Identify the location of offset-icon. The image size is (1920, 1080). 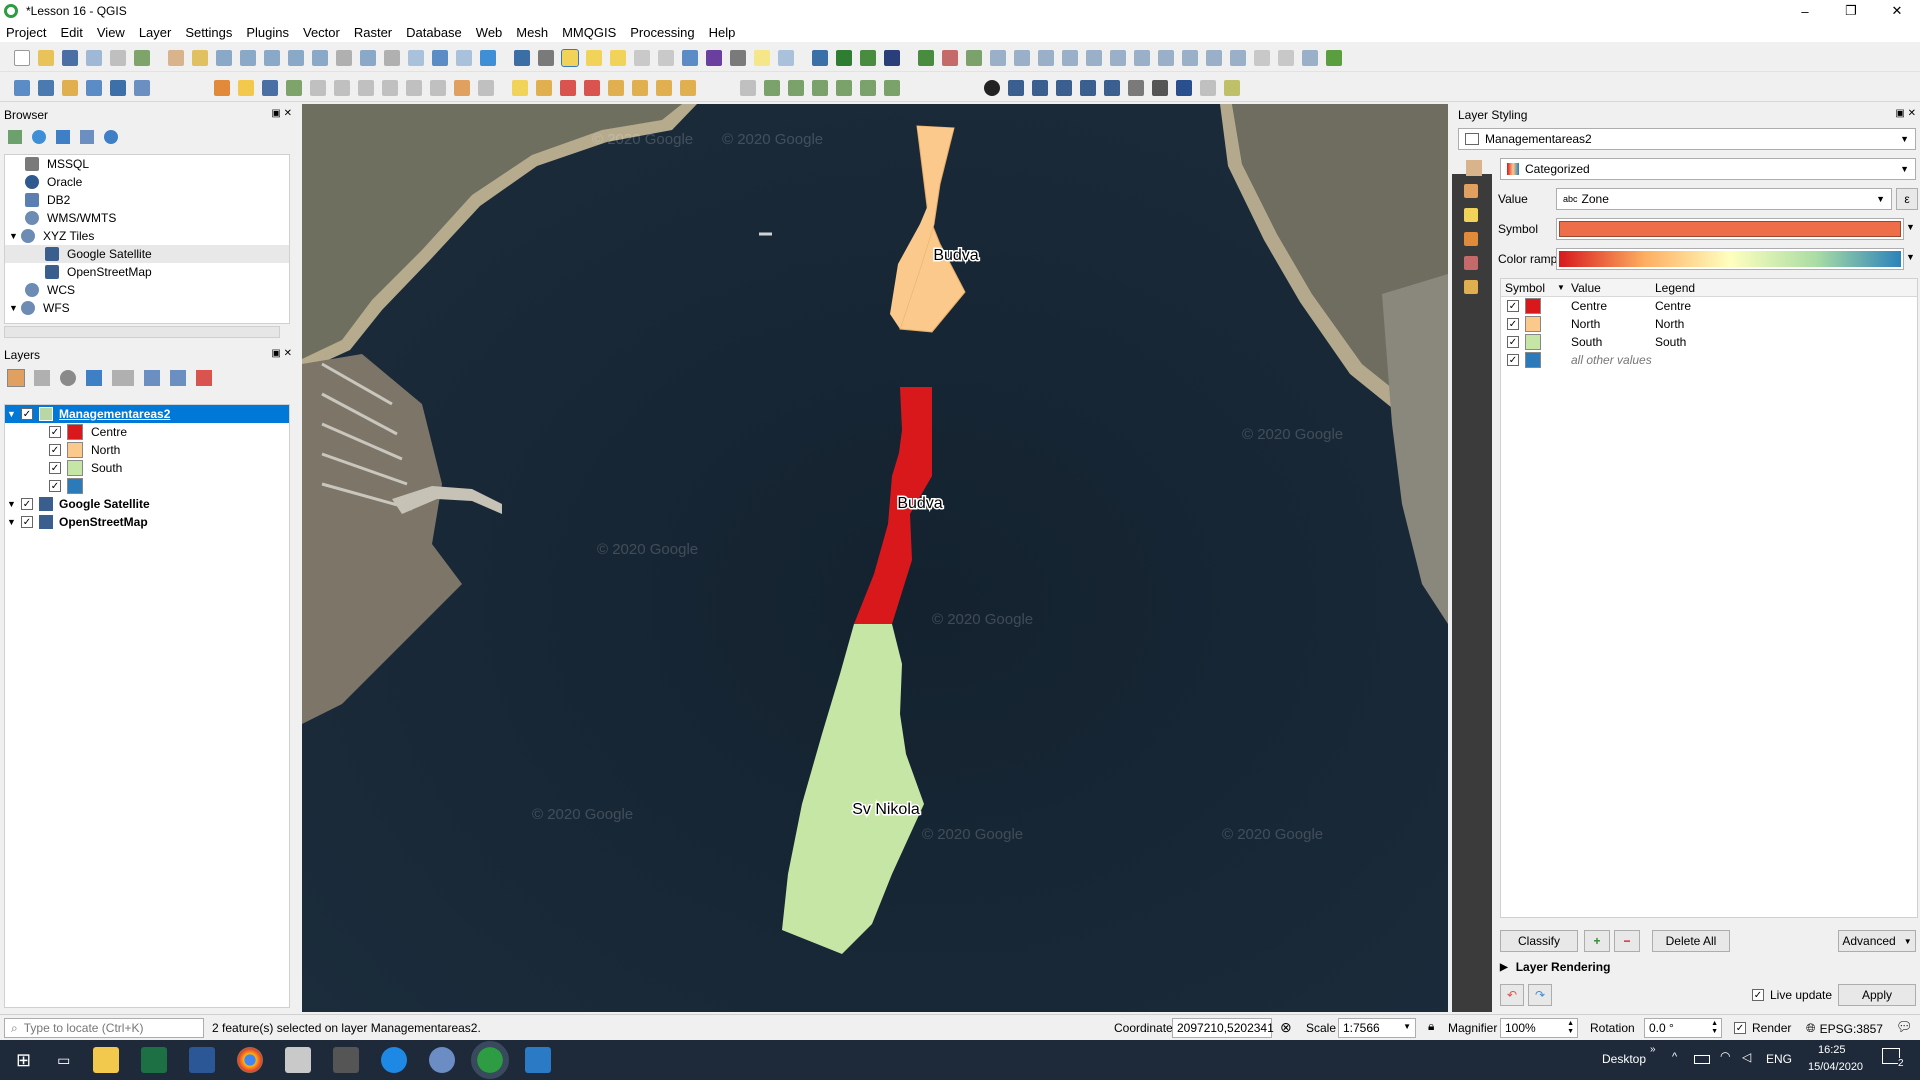
(1070, 57).